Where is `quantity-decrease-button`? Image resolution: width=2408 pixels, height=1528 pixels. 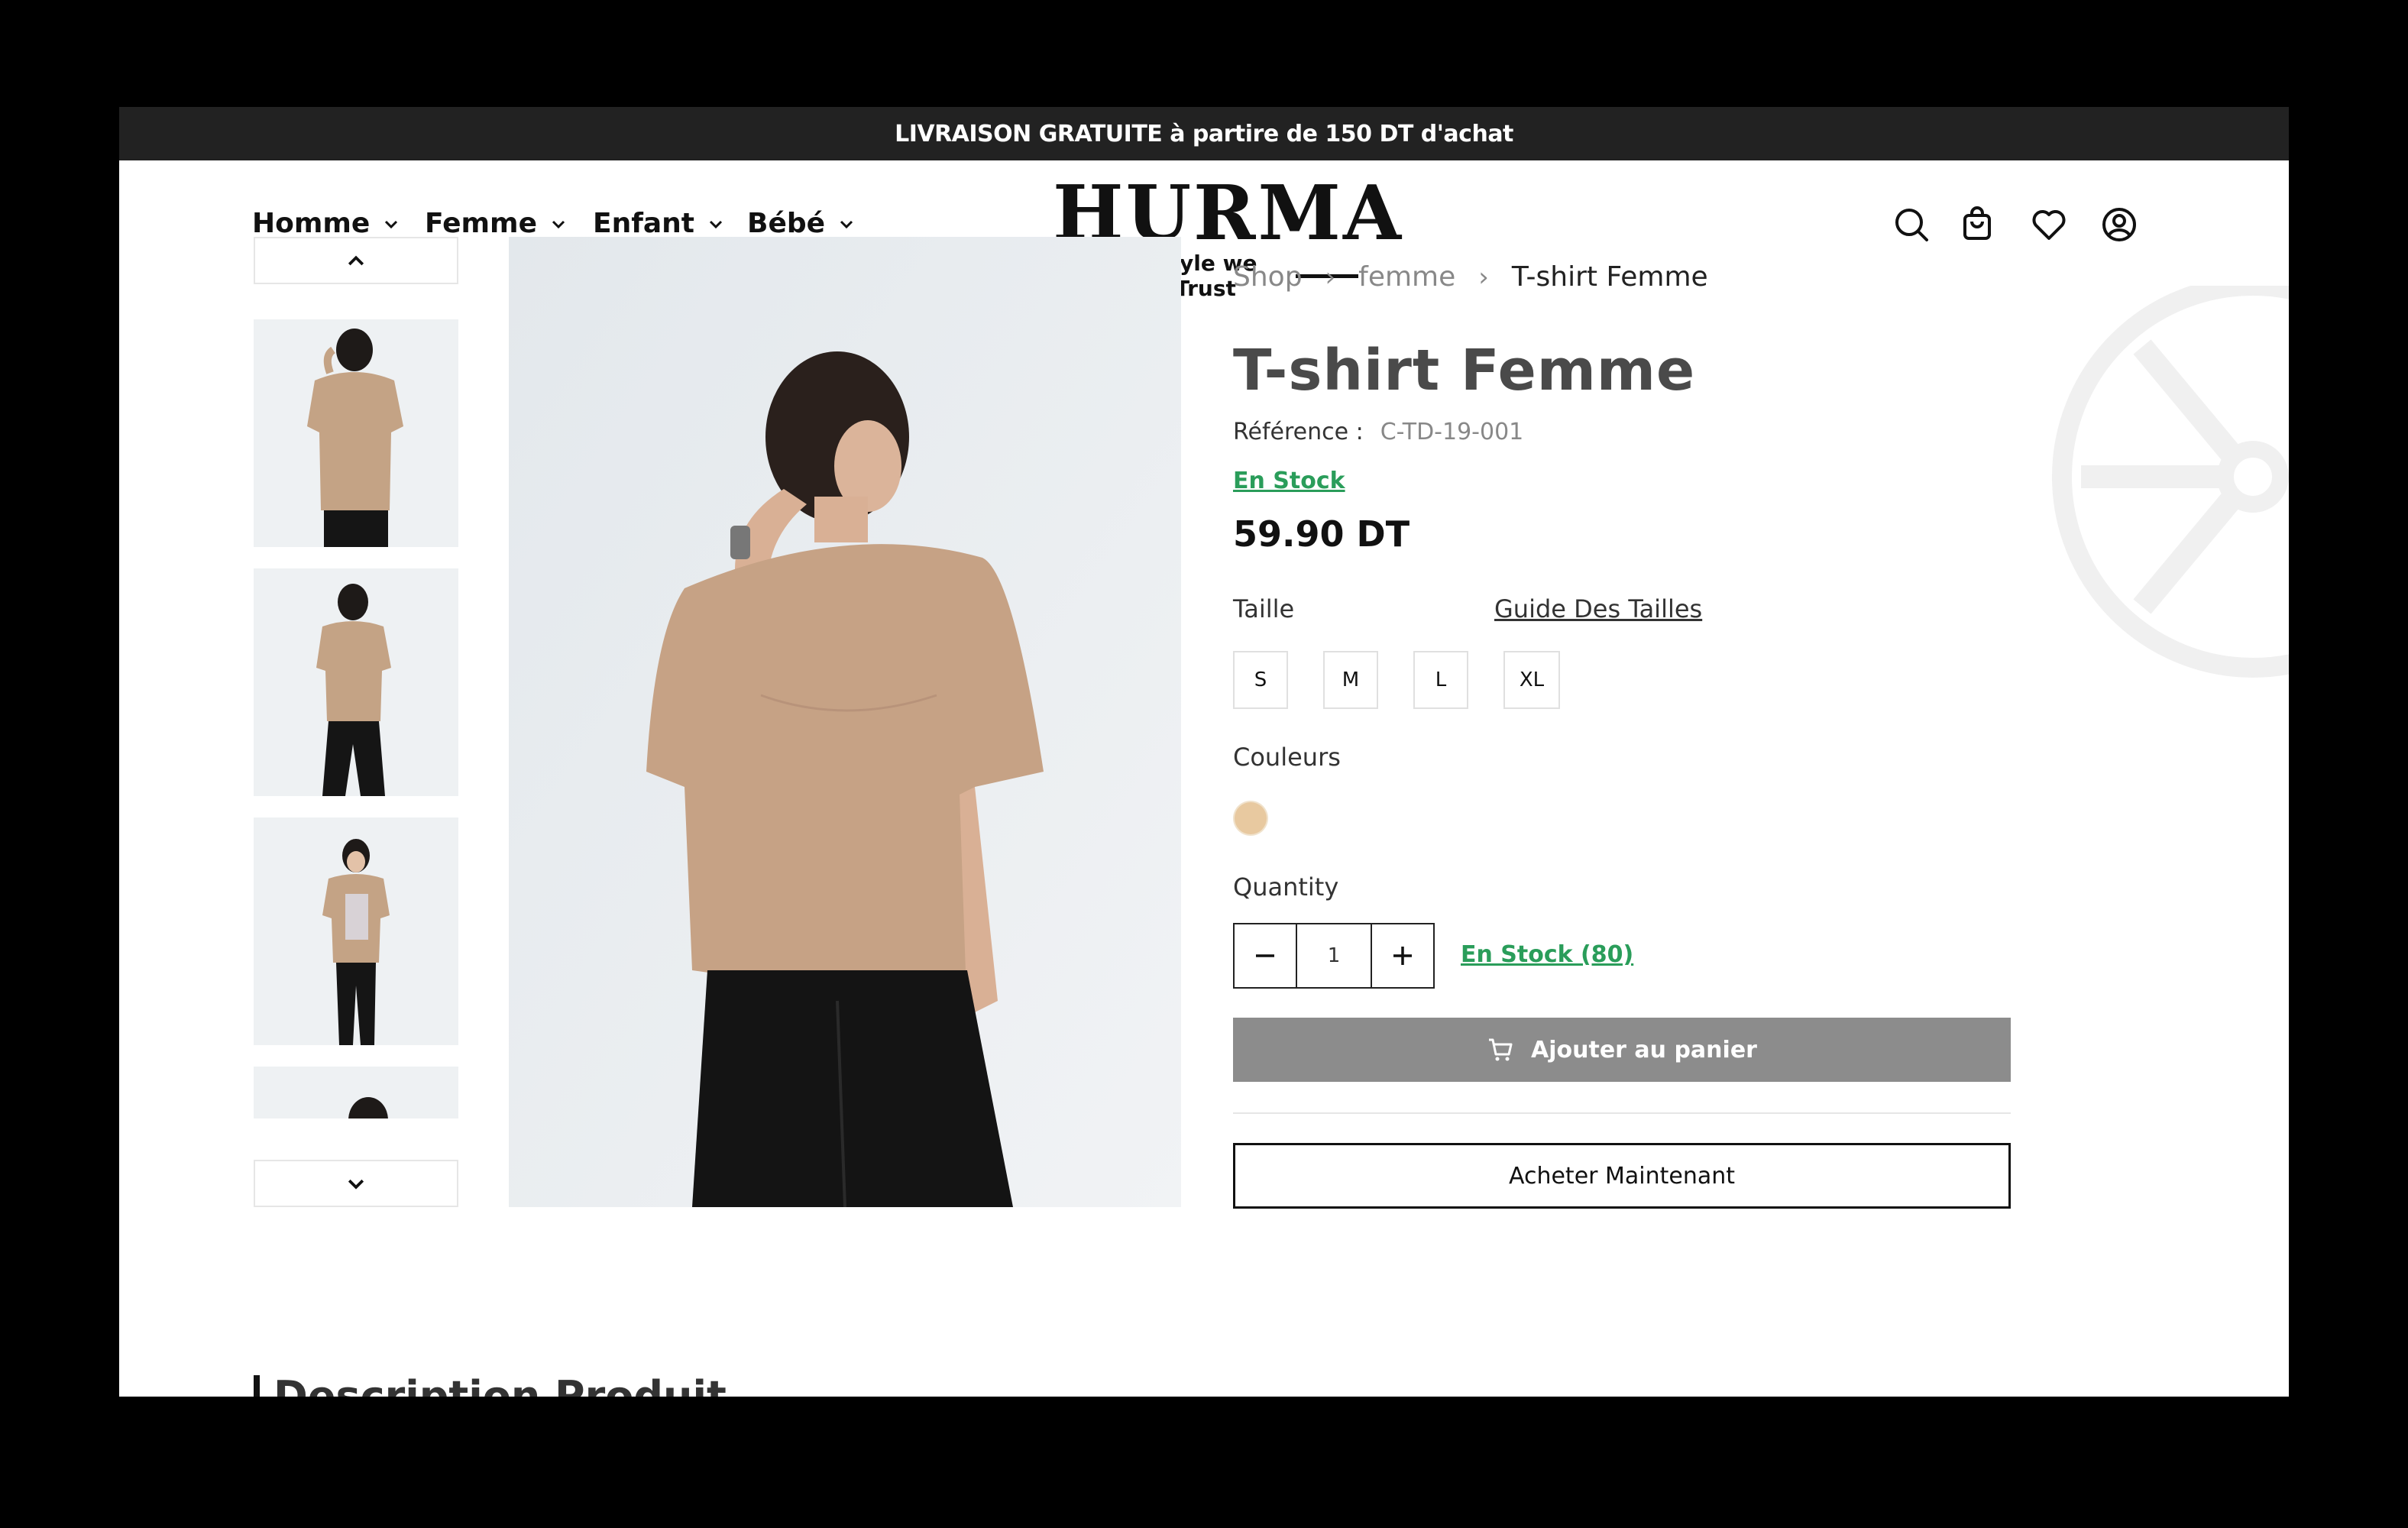
quantity-decrease-button is located at coordinates (1265, 955).